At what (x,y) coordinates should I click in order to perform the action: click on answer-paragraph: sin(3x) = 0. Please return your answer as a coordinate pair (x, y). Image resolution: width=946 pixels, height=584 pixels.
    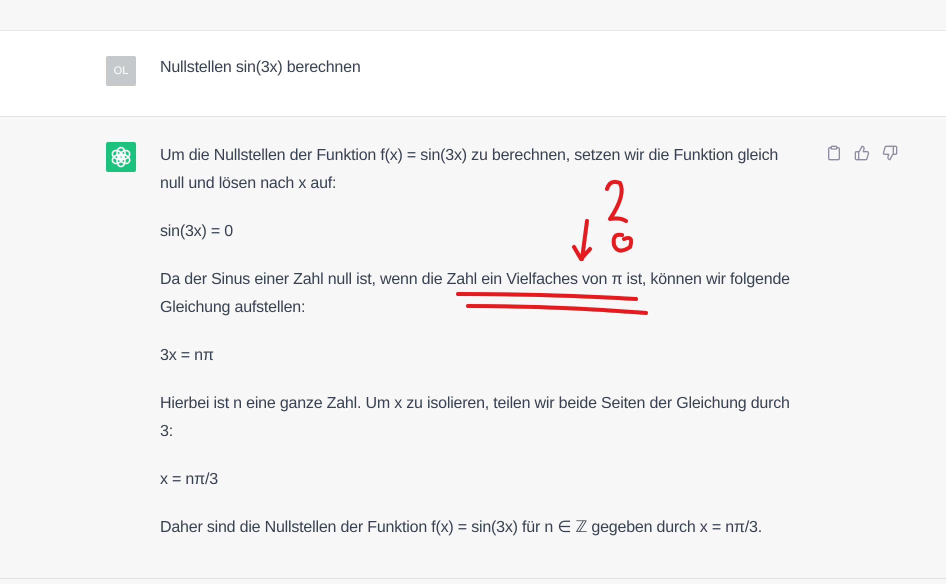
    Looking at the image, I should click on (197, 232).